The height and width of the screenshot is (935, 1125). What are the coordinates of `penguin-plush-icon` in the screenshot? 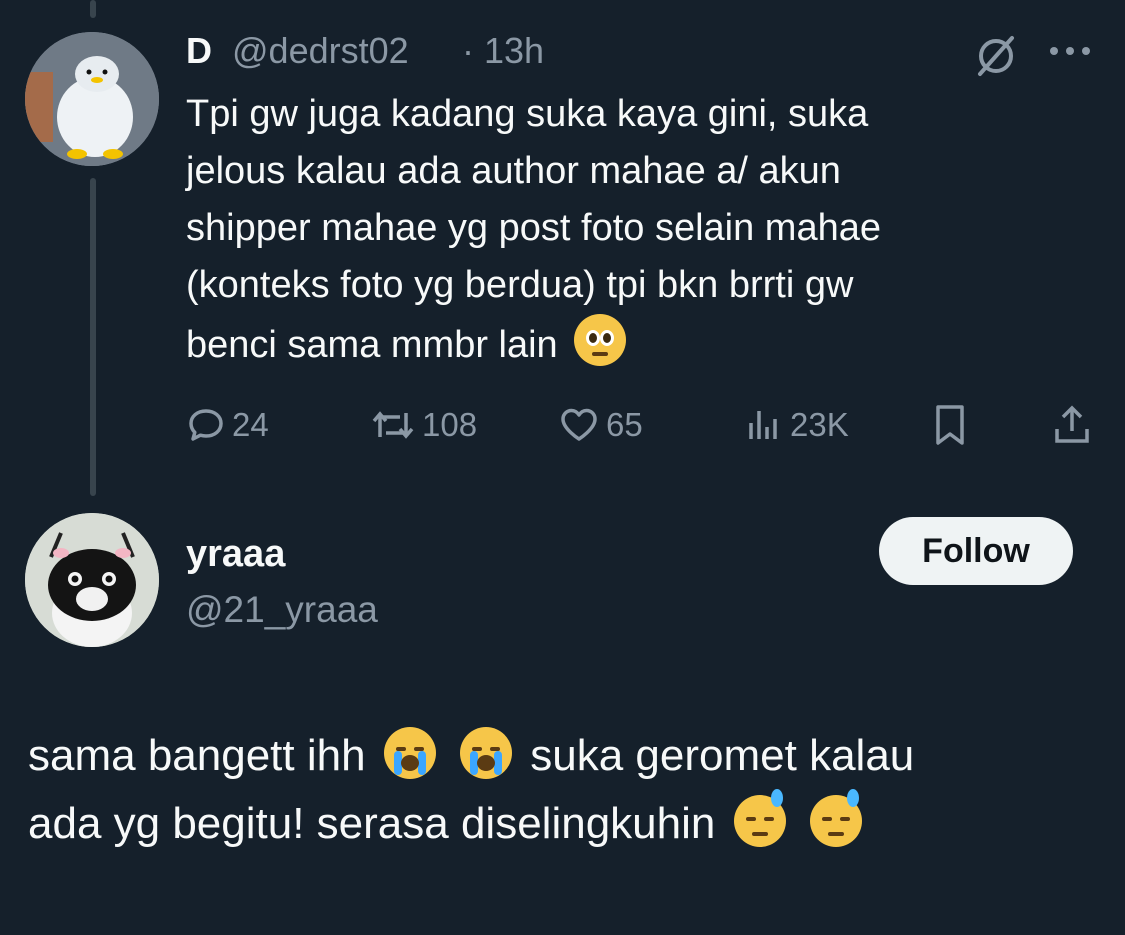 It's located at (92, 99).